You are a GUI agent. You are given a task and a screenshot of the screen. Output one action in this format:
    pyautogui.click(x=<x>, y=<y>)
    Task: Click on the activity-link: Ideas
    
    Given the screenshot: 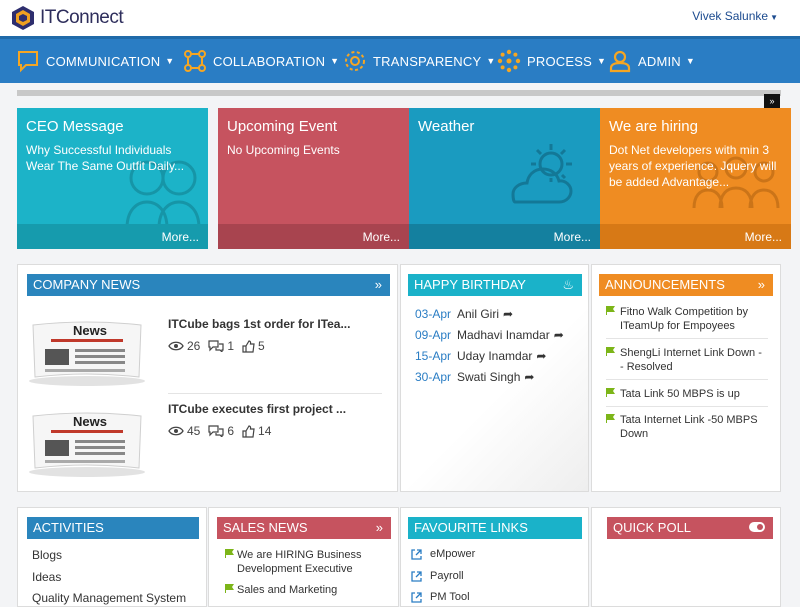 What is the action you would take?
    pyautogui.click(x=46, y=577)
    